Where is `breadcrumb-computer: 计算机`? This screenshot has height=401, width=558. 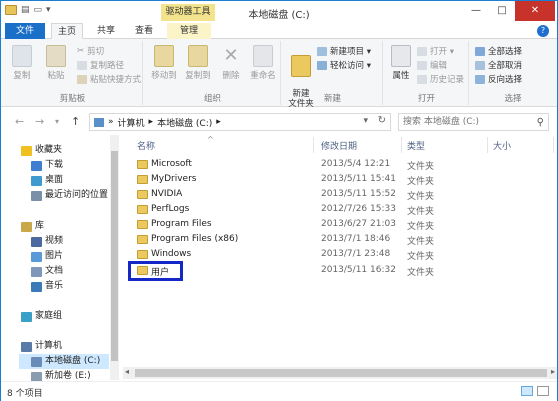 breadcrumb-computer: 计算机 is located at coordinates (131, 122).